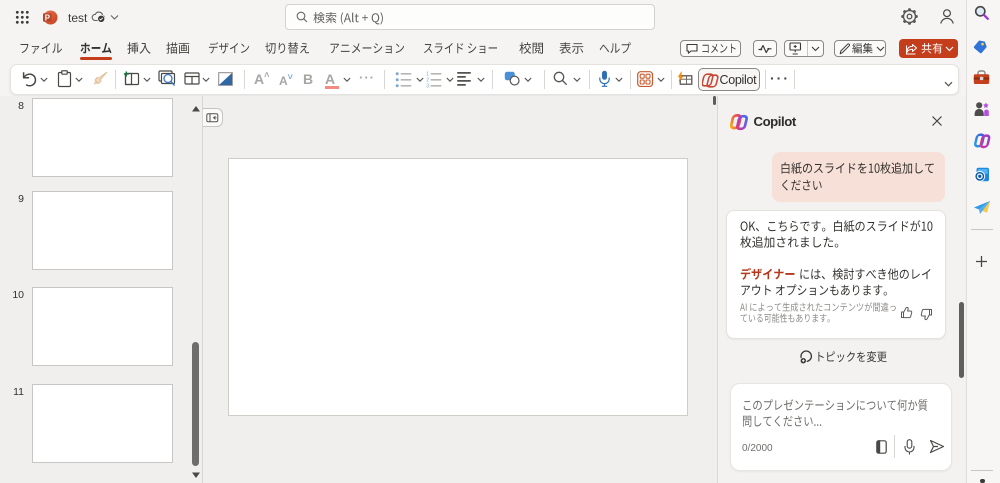 The height and width of the screenshot is (483, 1000). I want to click on svg-text: P, so click(47, 17).